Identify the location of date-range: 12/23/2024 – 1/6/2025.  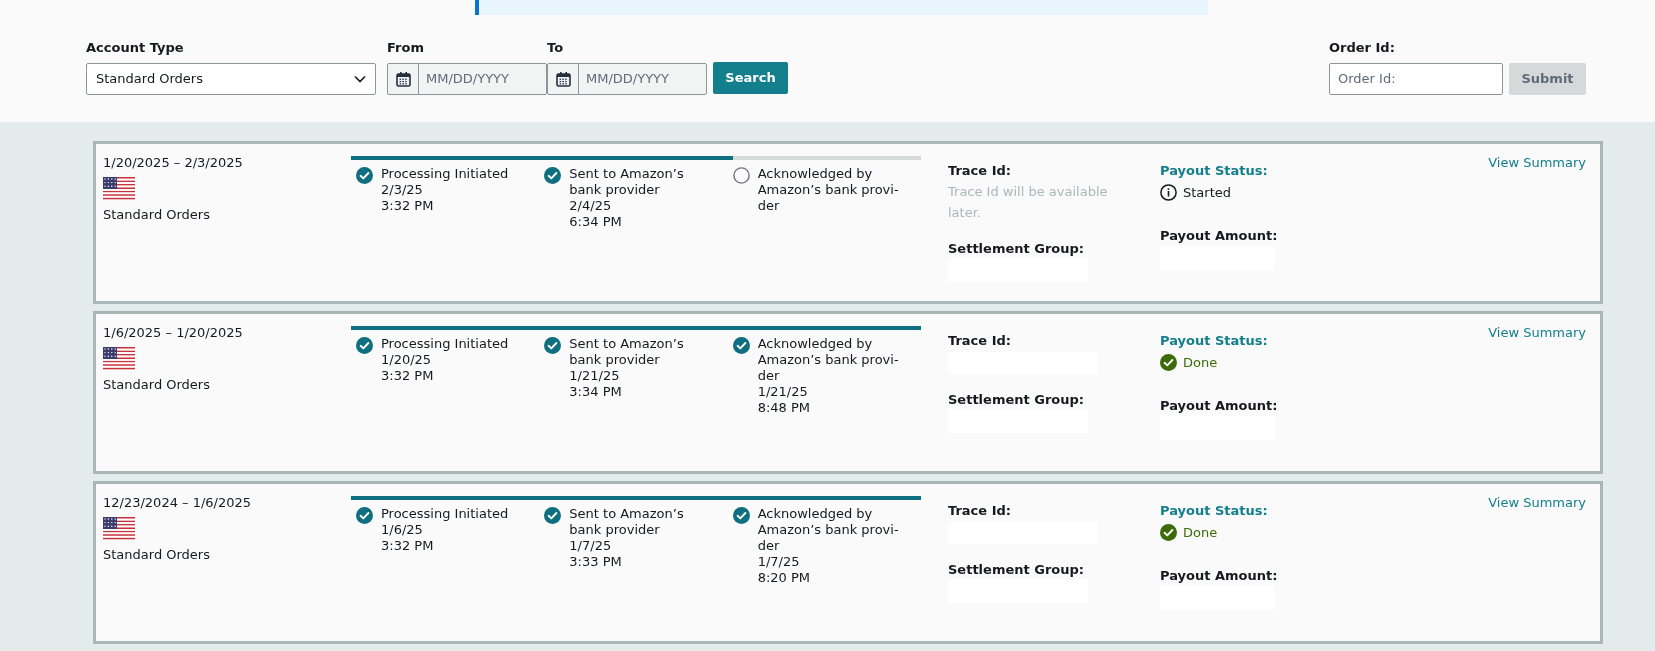
(178, 503).